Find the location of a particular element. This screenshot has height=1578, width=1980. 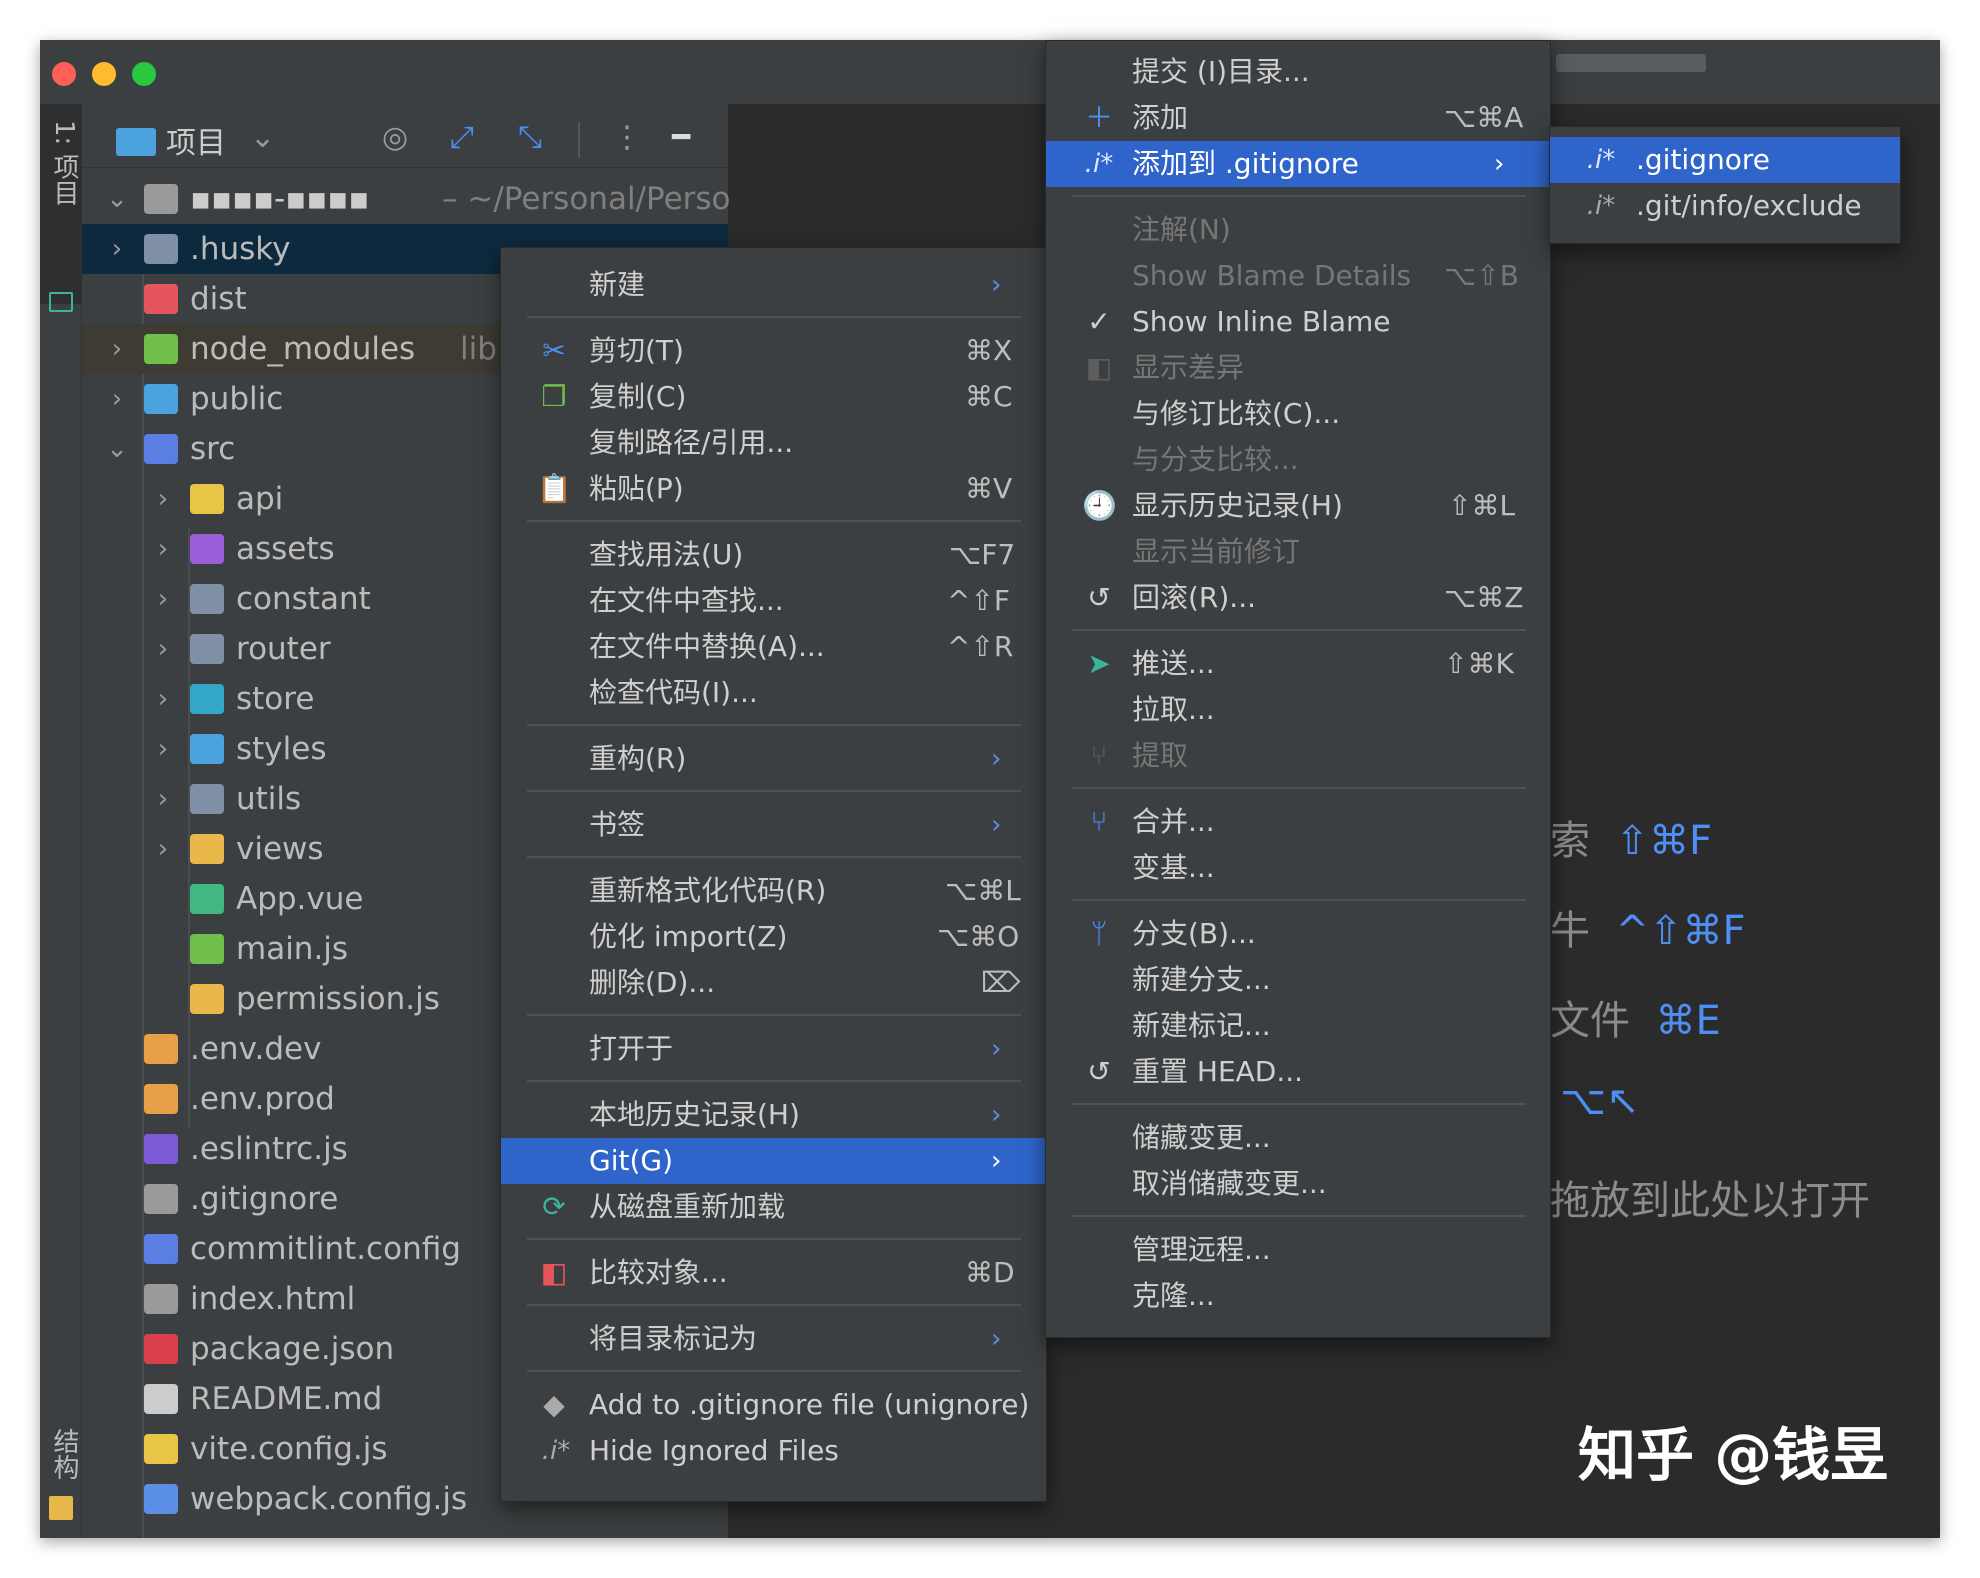

minimize-window-button is located at coordinates (104, 74).